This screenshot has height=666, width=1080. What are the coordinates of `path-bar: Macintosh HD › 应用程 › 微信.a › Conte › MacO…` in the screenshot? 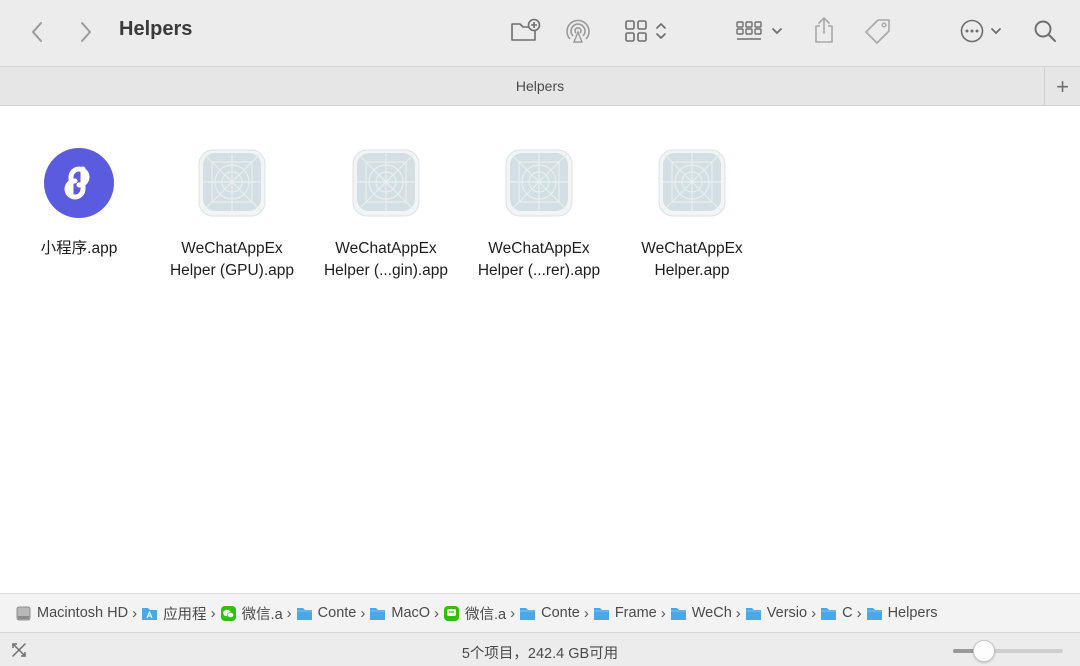 It's located at (540, 612).